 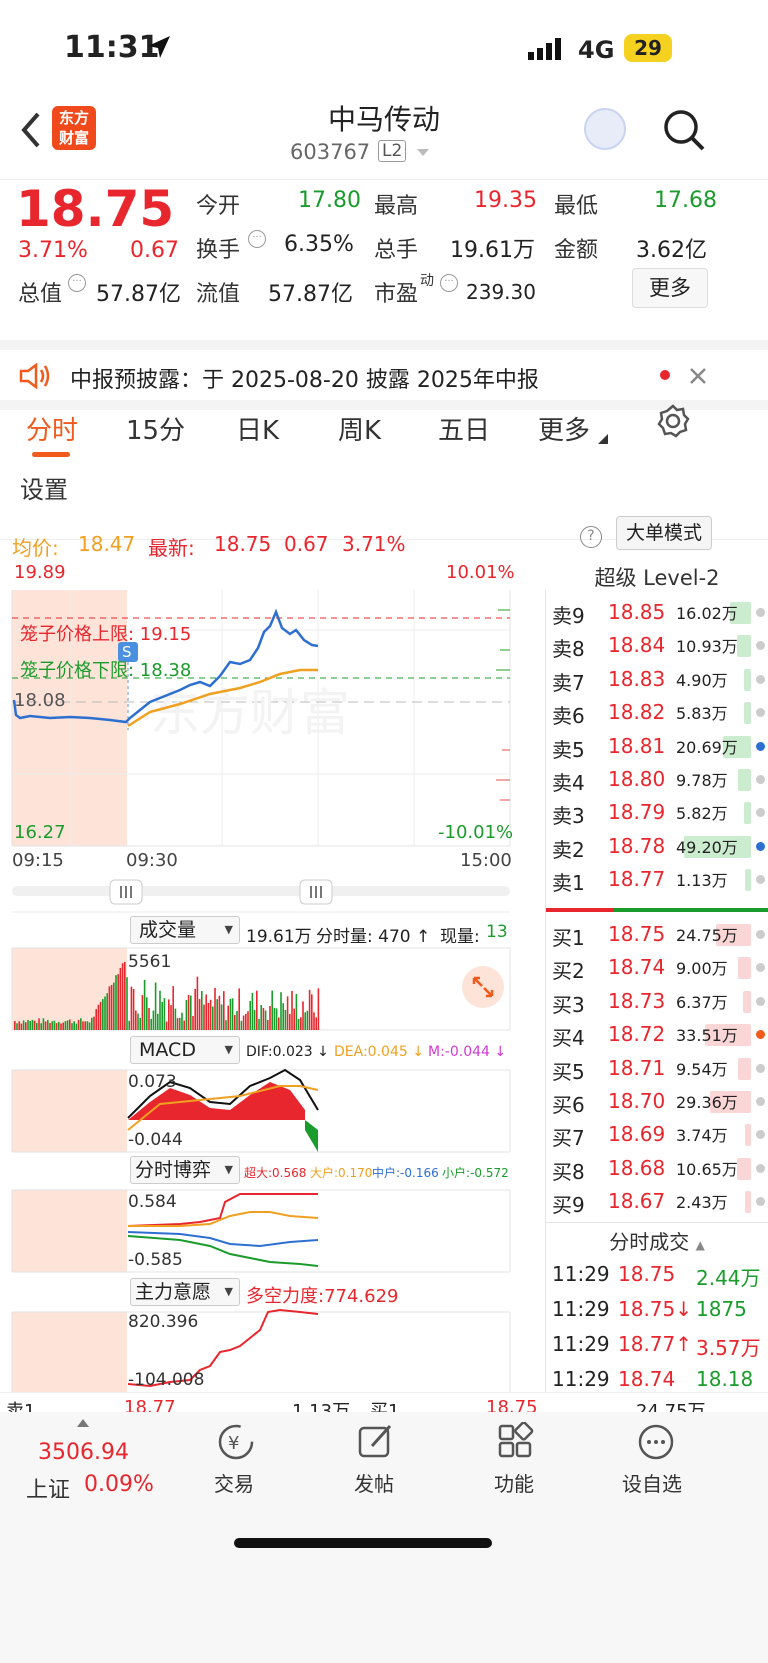 What do you see at coordinates (374, 1482) in the screenshot?
I see `tab-post: 发帖` at bounding box center [374, 1482].